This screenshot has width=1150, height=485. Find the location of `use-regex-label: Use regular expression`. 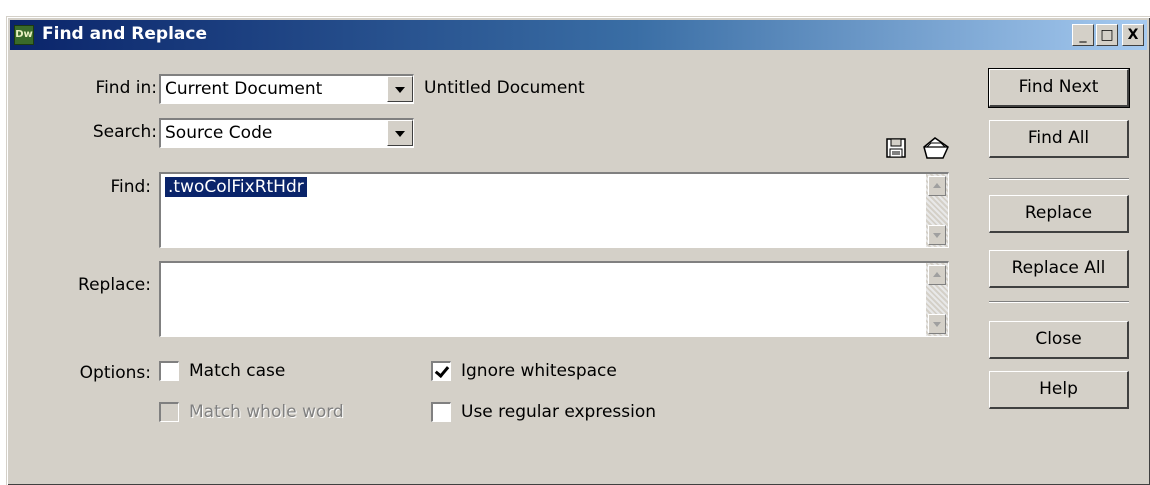

use-regex-label: Use regular expression is located at coordinates (559, 412).